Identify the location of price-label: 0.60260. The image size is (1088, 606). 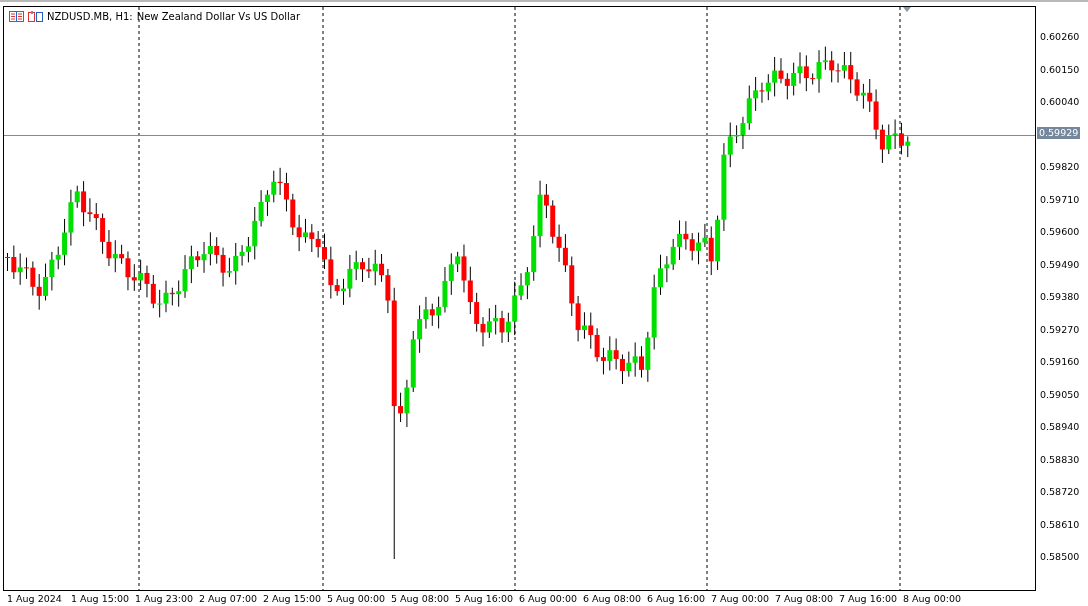
(1060, 37).